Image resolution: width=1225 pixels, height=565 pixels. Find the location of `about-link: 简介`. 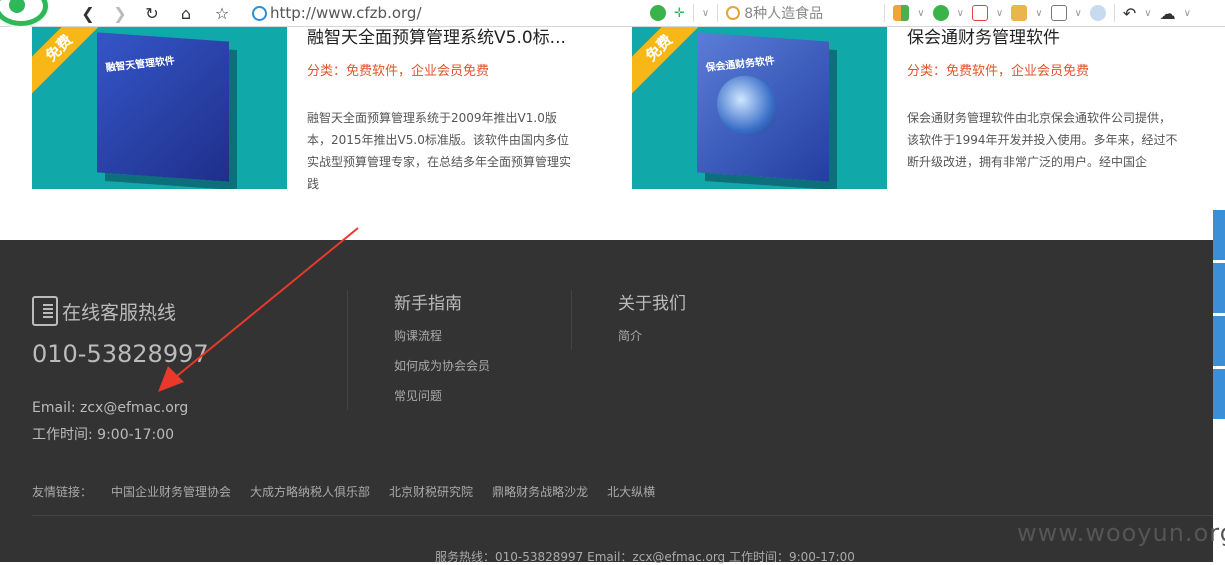

about-link: 简介 is located at coordinates (630, 335).